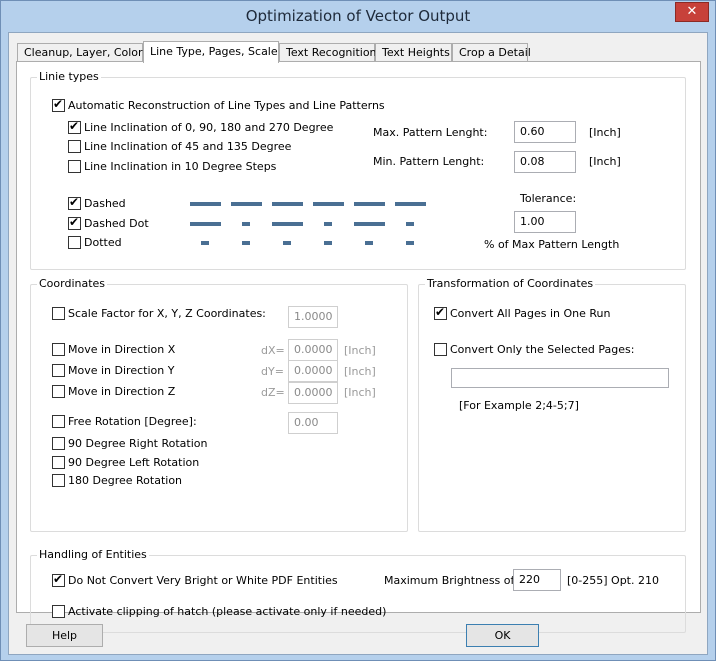 This screenshot has height=661, width=716. I want to click on max-brightness-input: 220, so click(537, 580).